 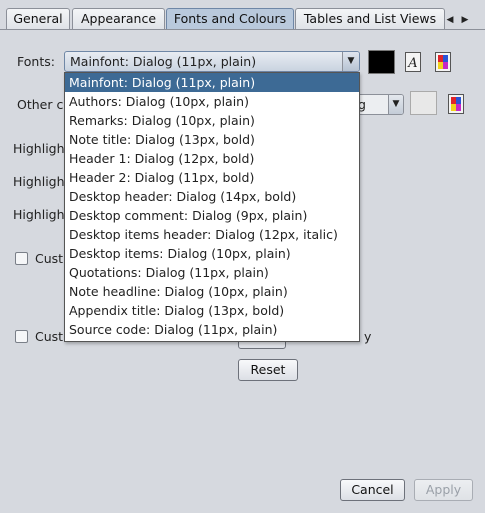 I want to click on chevron-left-icon: ◀, so click(x=450, y=20).